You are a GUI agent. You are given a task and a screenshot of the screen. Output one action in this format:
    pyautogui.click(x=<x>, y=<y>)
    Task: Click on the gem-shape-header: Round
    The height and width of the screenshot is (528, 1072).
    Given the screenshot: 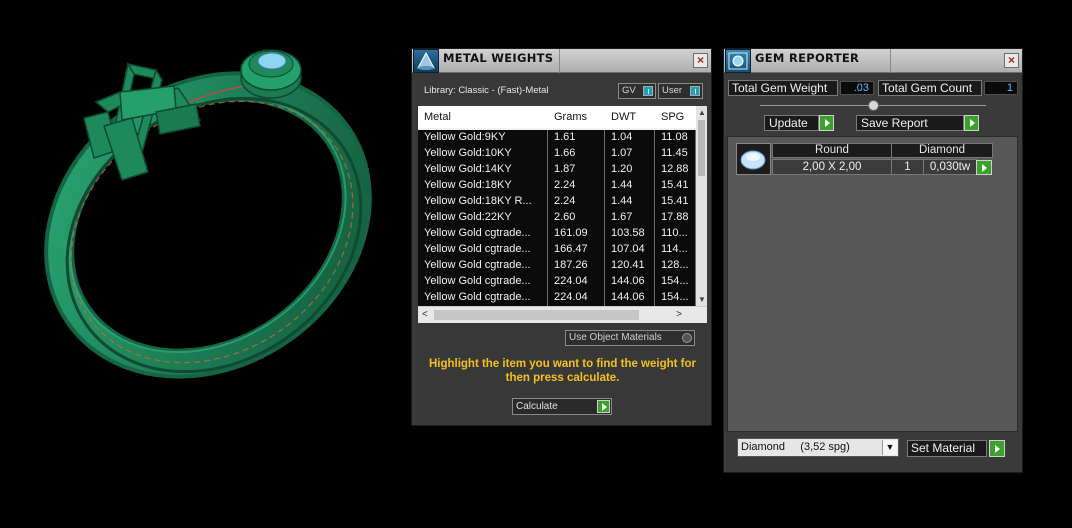 What is the action you would take?
    pyautogui.click(x=832, y=150)
    